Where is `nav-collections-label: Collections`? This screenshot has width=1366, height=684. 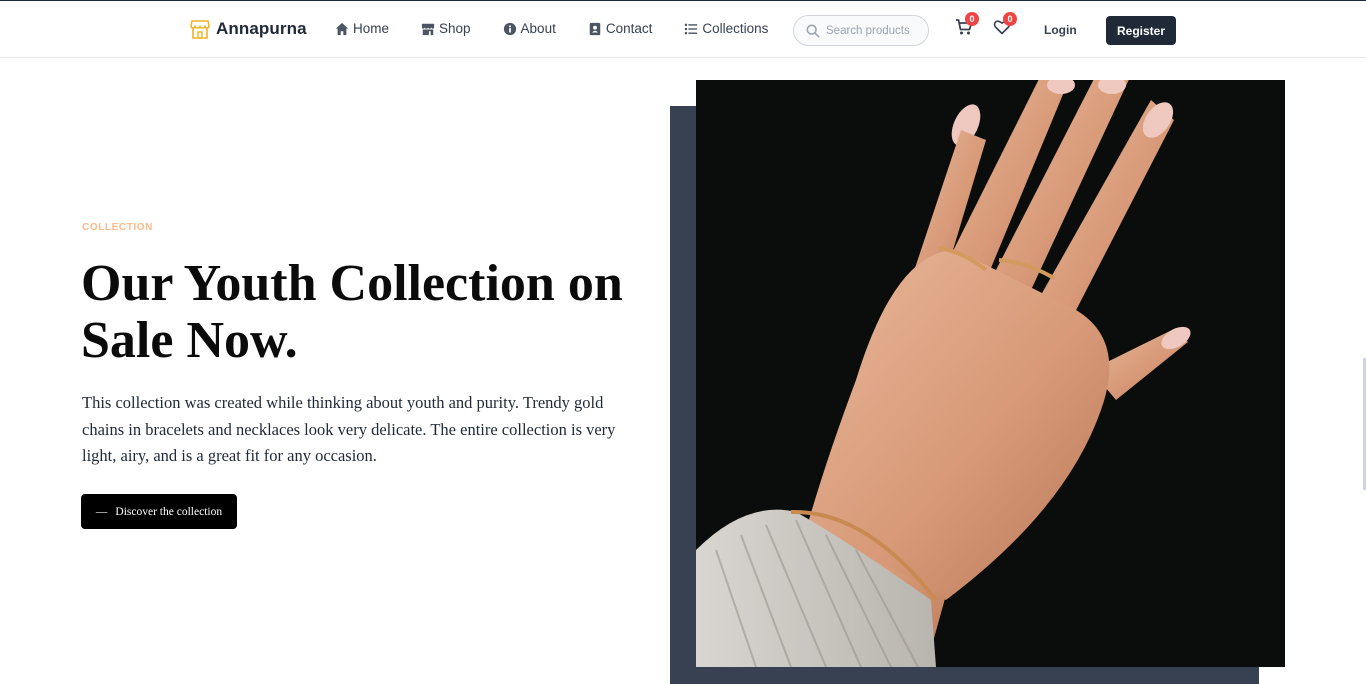
nav-collections-label: Collections is located at coordinates (735, 28).